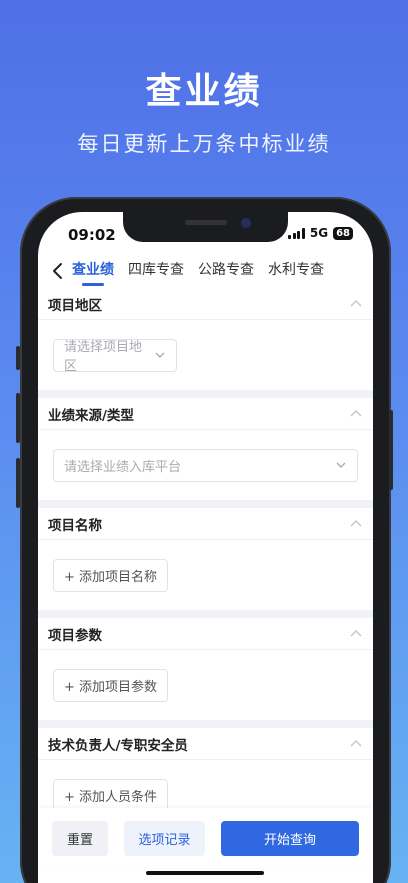  I want to click on add-personnel-button: + 添加人员条件, so click(111, 793).